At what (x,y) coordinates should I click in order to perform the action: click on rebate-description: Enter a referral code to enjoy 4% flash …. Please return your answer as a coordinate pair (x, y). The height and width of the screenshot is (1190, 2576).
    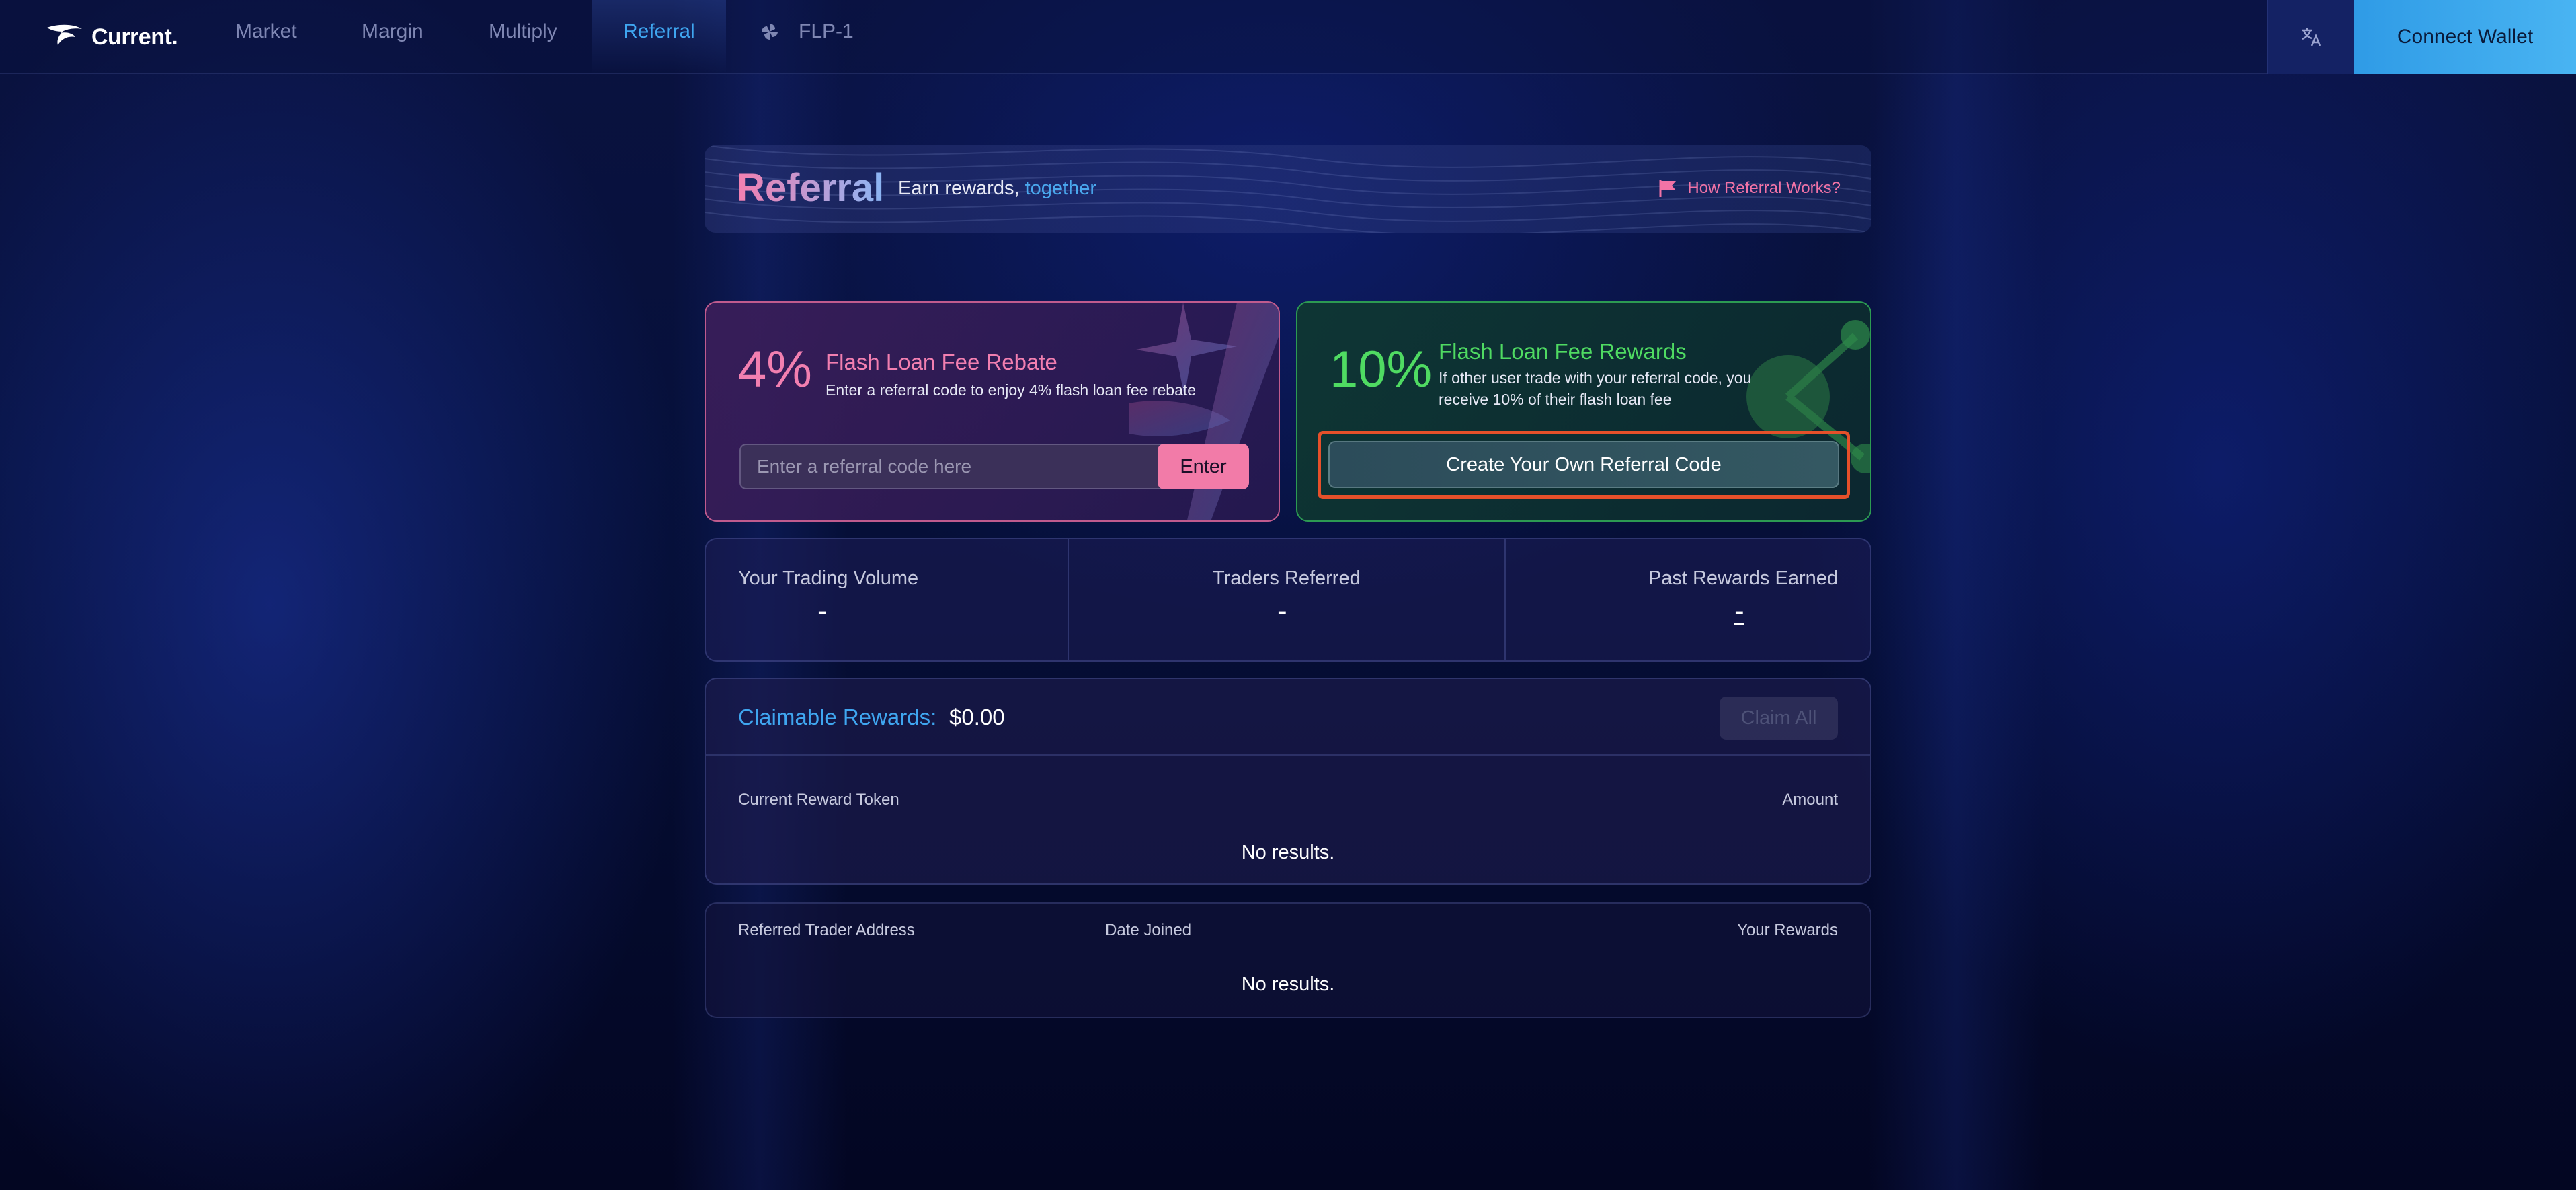
    Looking at the image, I should click on (1011, 390).